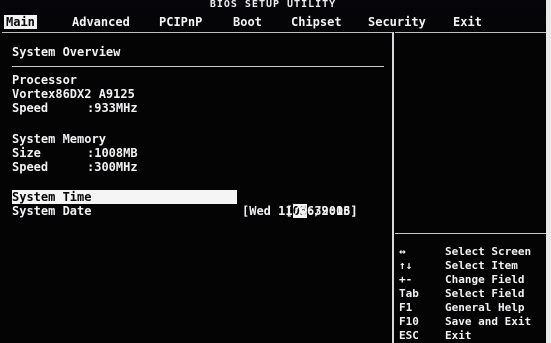  I want to click on tab-pcipnp: PCIPnP, so click(180, 22).